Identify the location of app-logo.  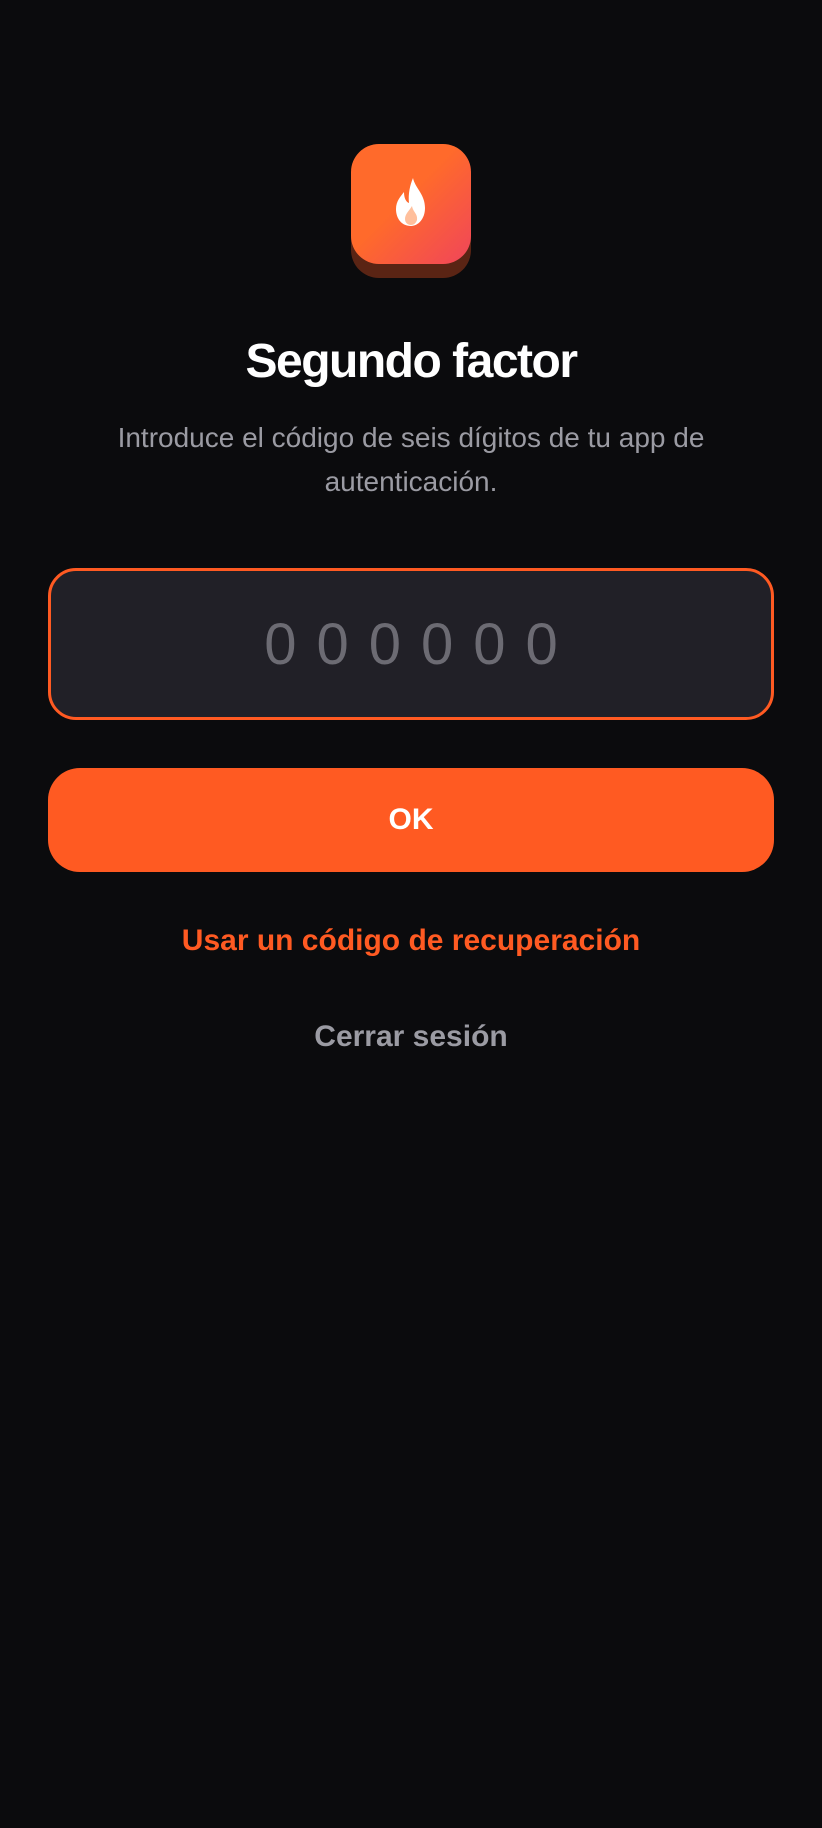
(411, 211).